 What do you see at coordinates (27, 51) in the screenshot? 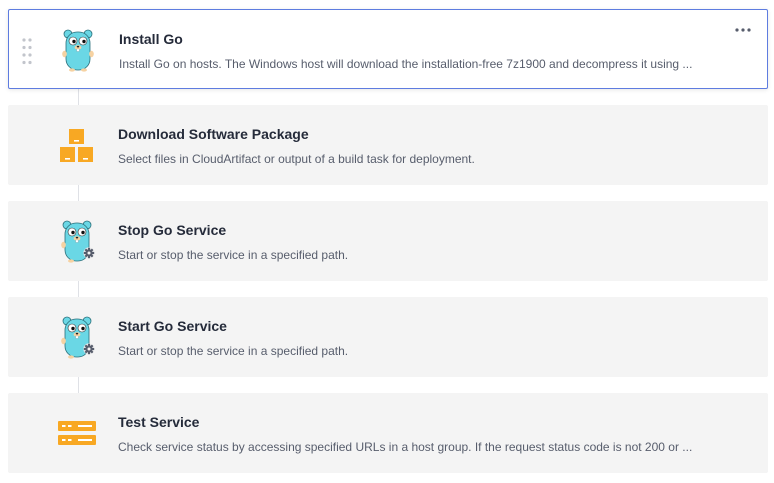
I see `drag-handle-icon` at bounding box center [27, 51].